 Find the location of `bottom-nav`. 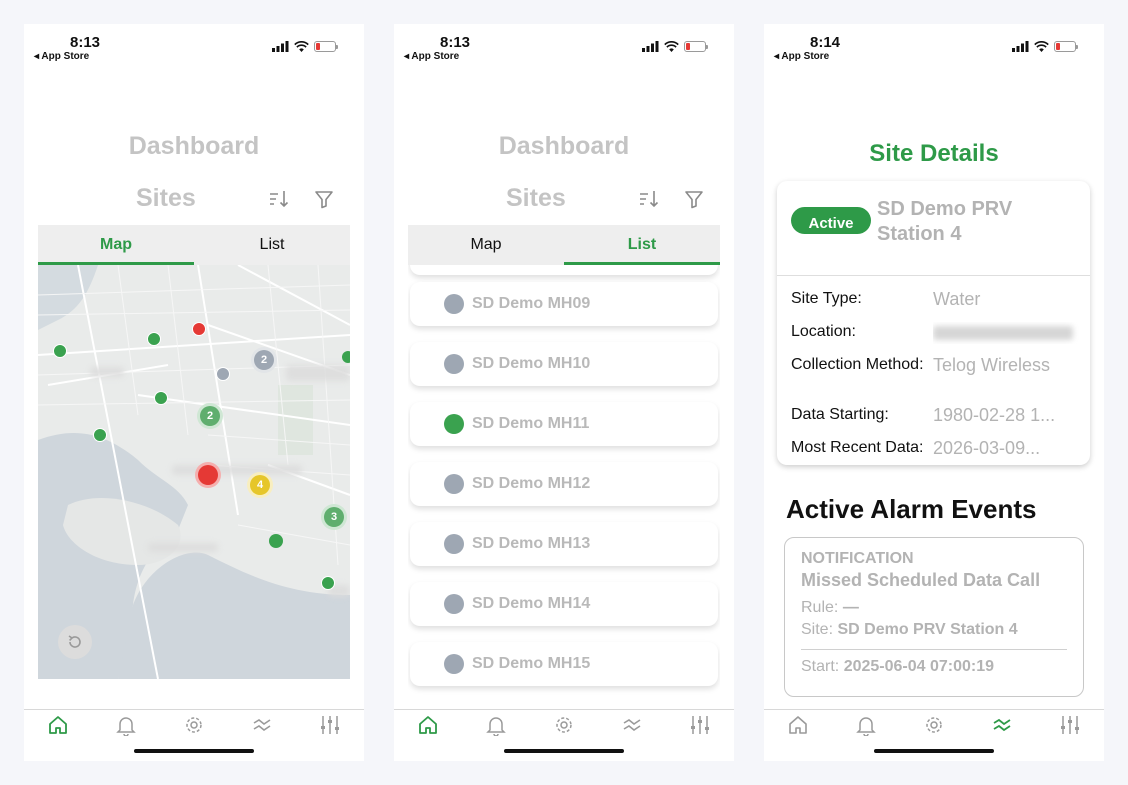

bottom-nav is located at coordinates (194, 735).